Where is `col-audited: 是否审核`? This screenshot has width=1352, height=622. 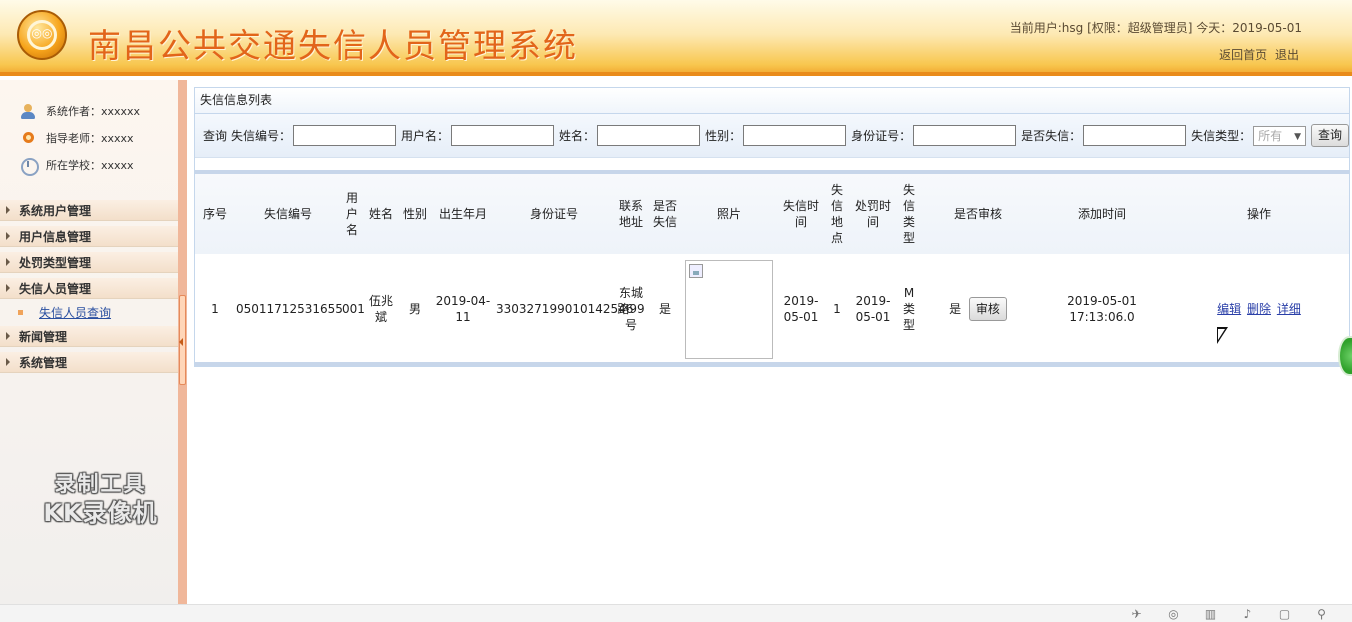
col-audited: 是否审核 is located at coordinates (977, 214).